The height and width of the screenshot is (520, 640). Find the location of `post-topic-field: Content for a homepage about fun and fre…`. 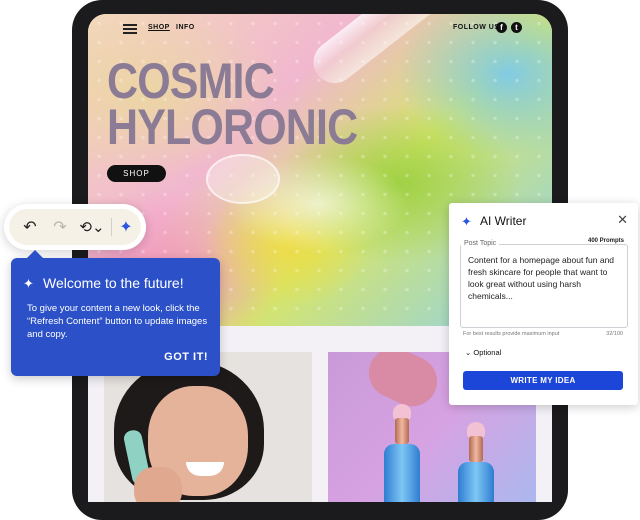

post-topic-field: Content for a homepage about fun and fre… is located at coordinates (544, 286).